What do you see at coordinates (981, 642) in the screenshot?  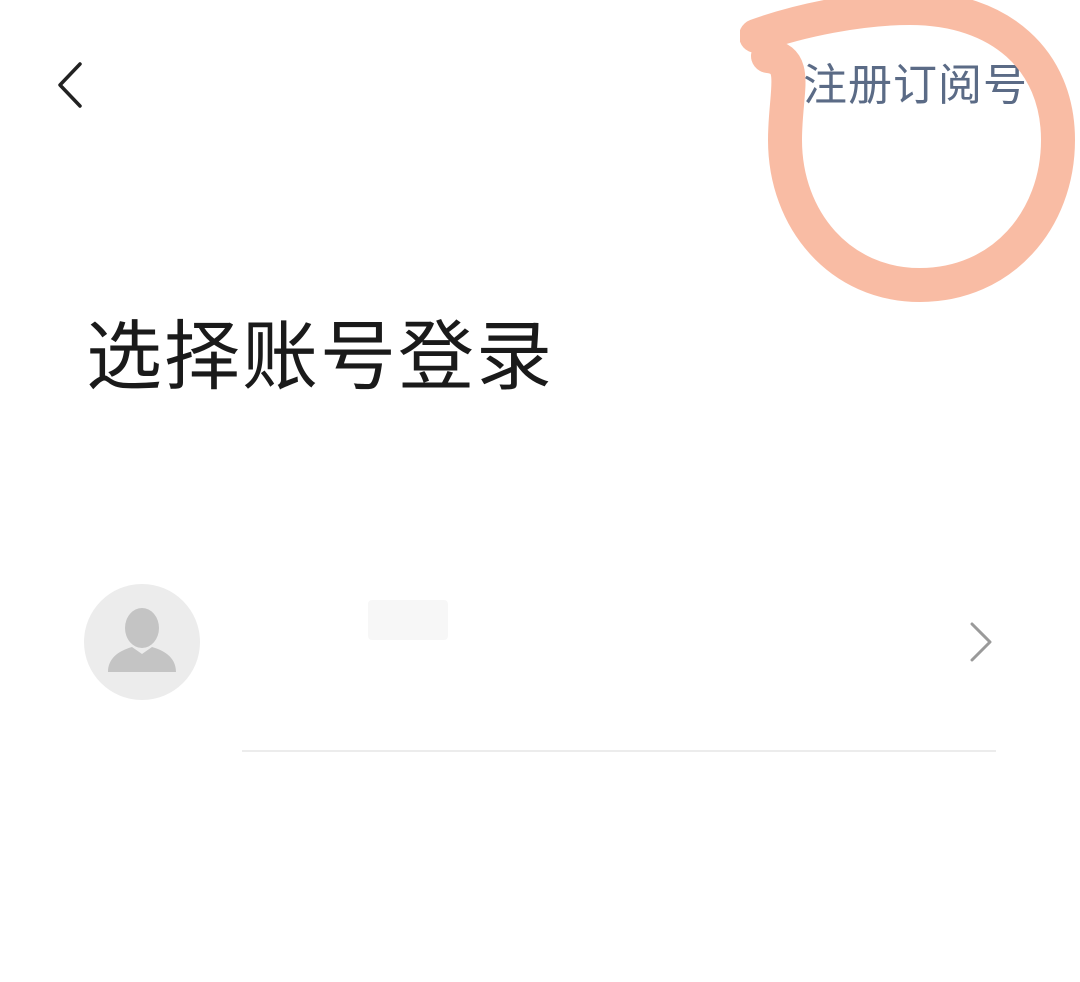 I see `chevron-right-icon` at bounding box center [981, 642].